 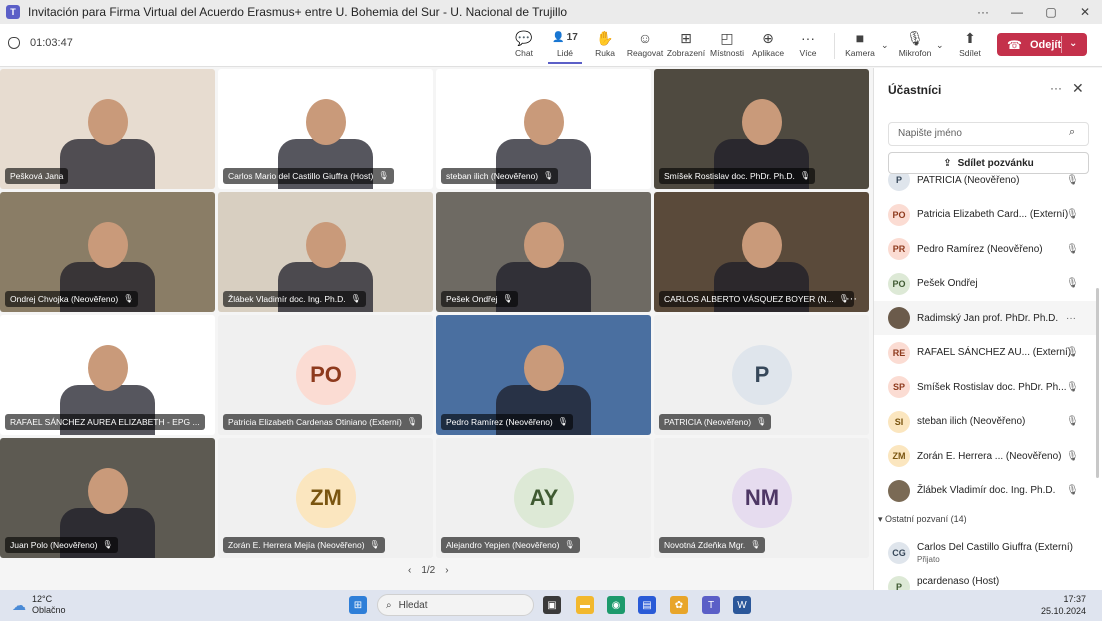 I want to click on camera-label: Kamera, so click(x=860, y=53).